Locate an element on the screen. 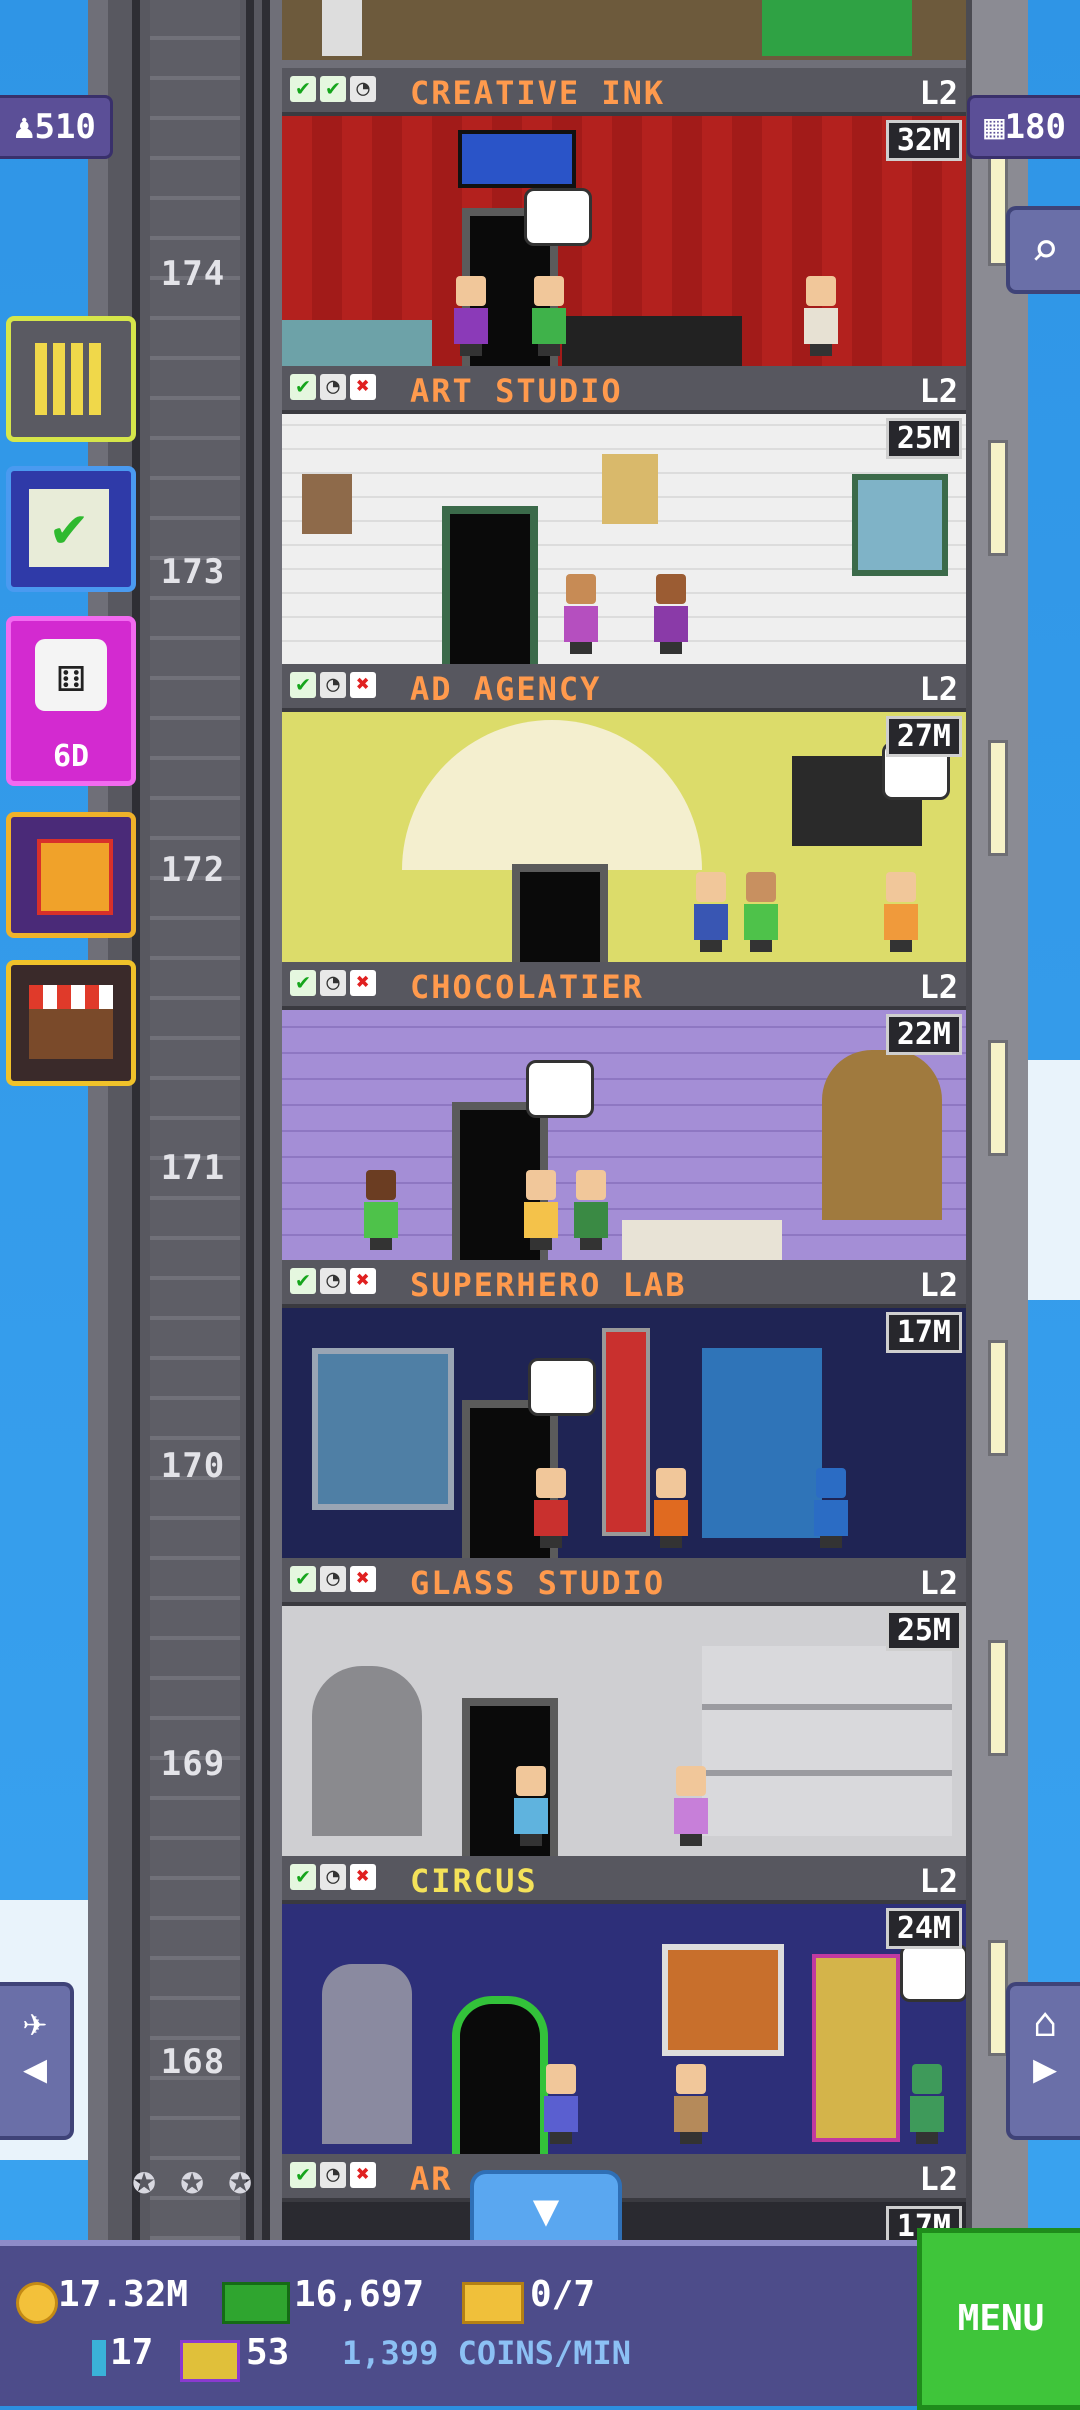 The image size is (1080, 2410). coin-icon is located at coordinates (37, 2303).